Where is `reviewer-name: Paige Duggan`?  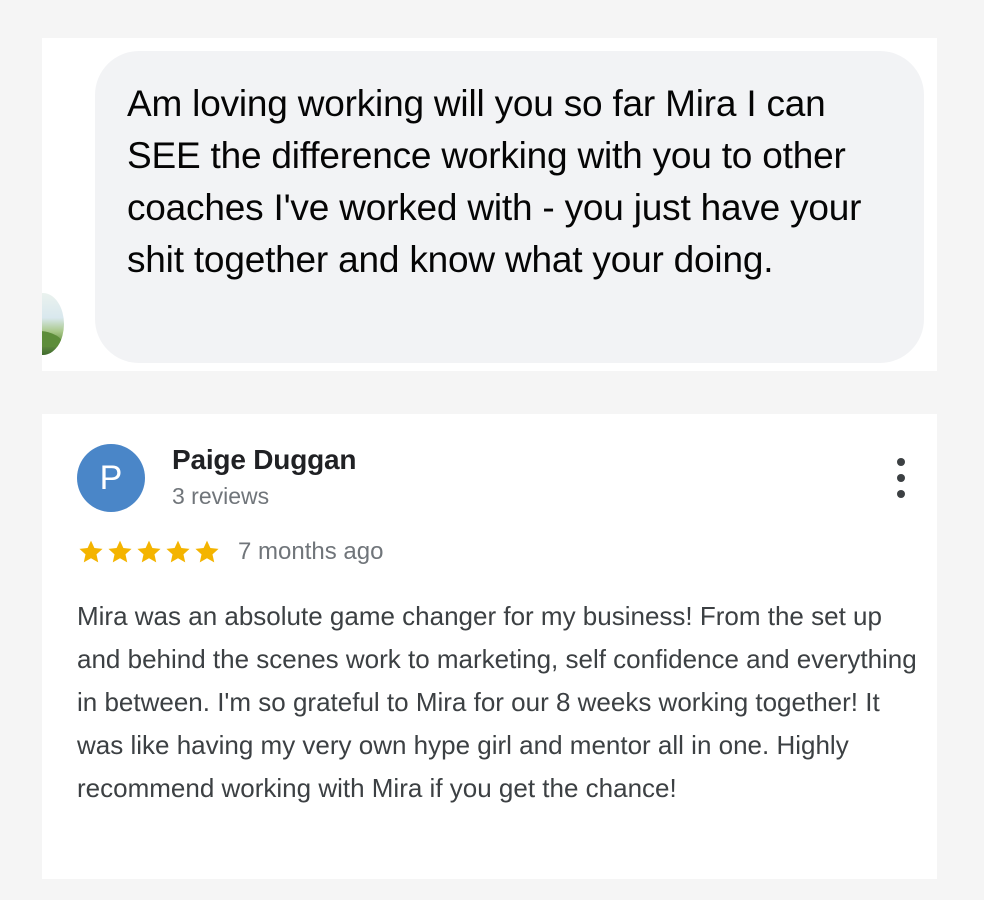
reviewer-name: Paige Duggan is located at coordinates (264, 460).